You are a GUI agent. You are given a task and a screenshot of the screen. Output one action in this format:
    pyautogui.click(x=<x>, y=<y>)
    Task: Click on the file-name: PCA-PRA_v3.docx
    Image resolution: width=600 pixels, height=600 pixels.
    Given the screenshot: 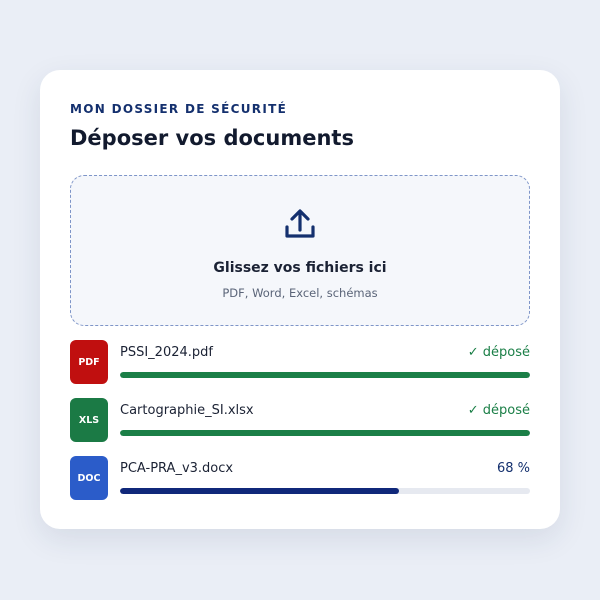 What is the action you would take?
    pyautogui.click(x=177, y=468)
    